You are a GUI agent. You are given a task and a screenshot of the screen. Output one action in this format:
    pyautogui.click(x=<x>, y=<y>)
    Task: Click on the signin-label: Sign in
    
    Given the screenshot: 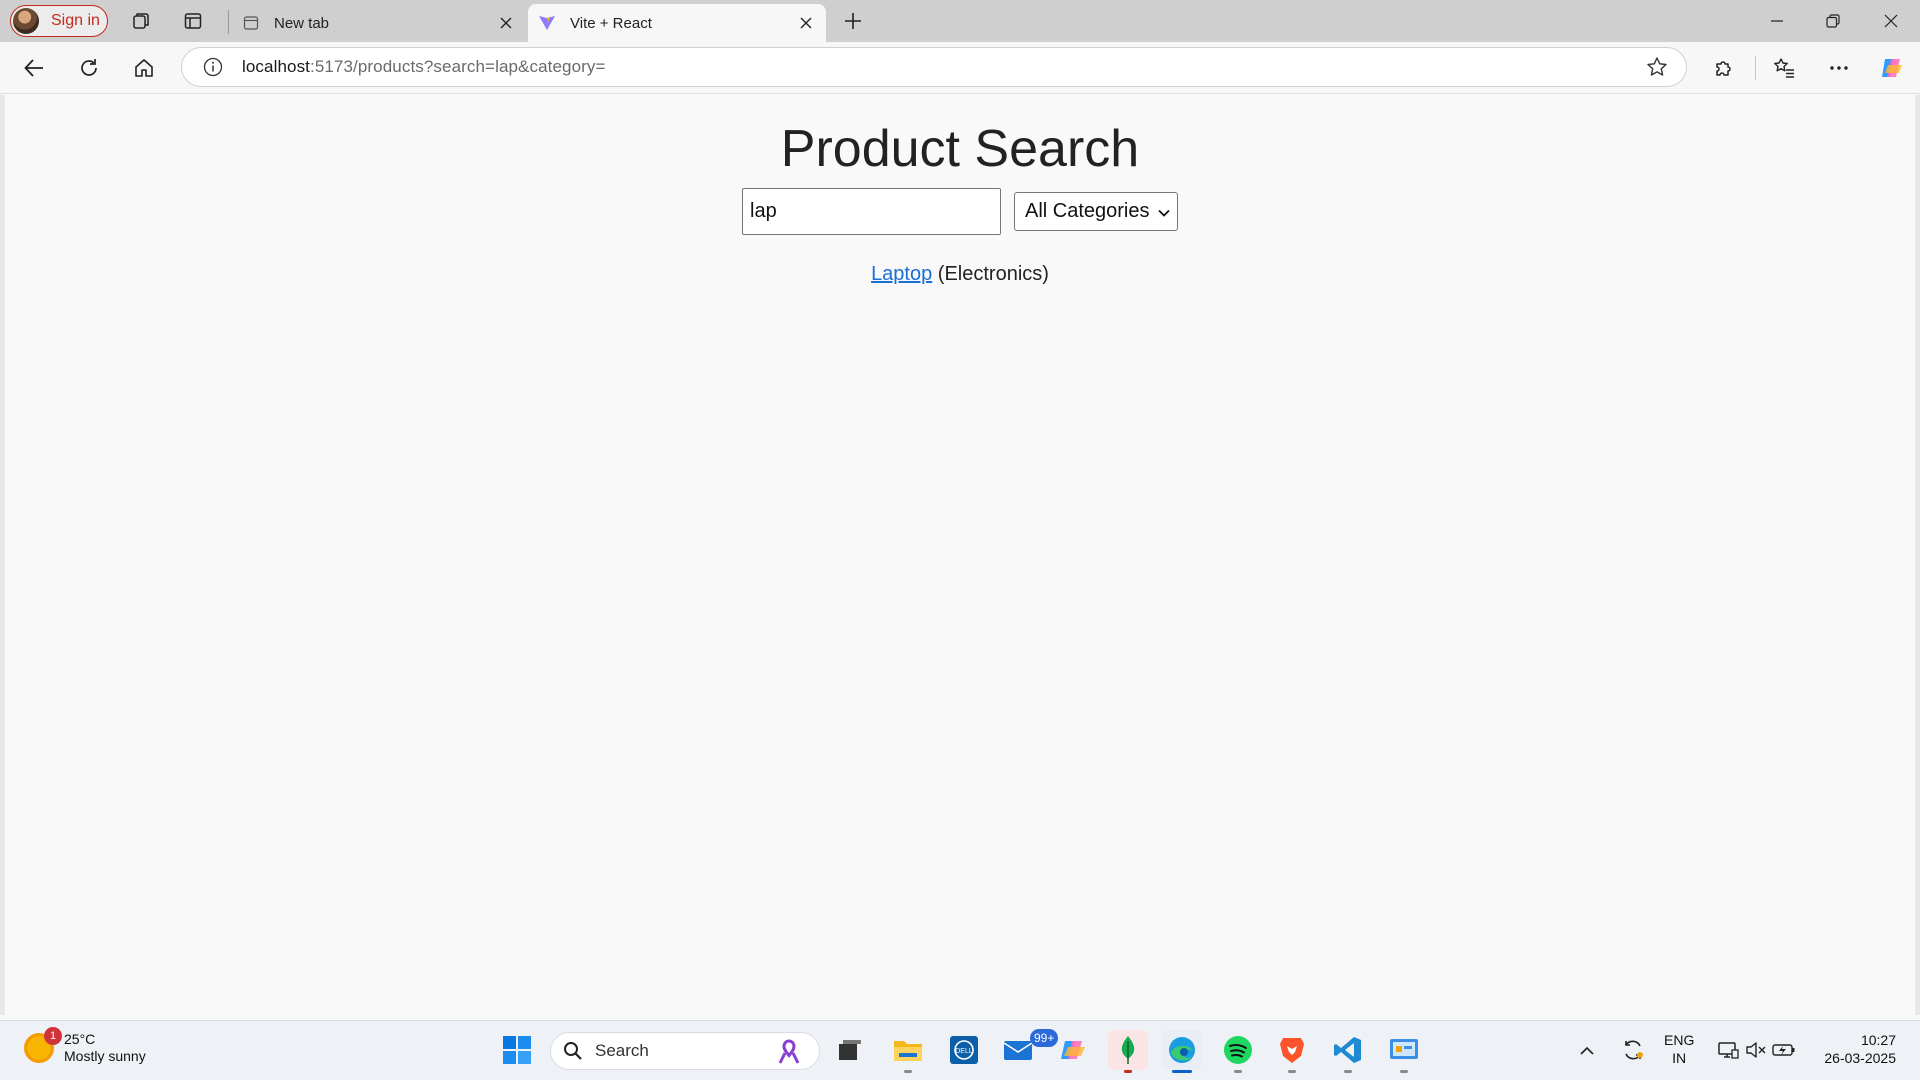 What is the action you would take?
    pyautogui.click(x=75, y=20)
    